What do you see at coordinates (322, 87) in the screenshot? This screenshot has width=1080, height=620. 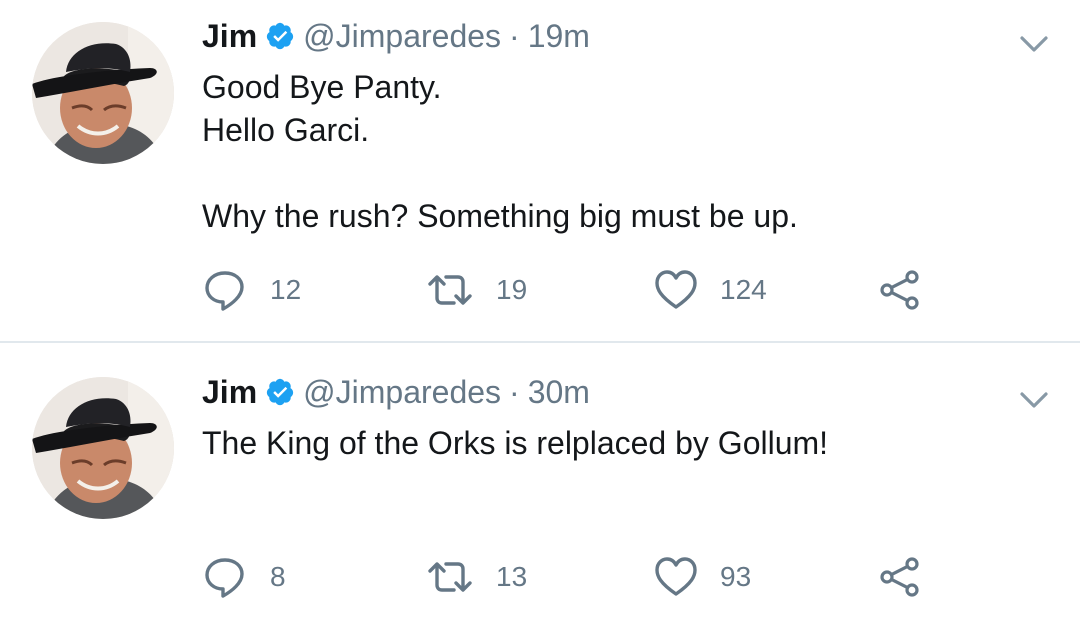 I see `tweet-text-line: Good Bye Panty.` at bounding box center [322, 87].